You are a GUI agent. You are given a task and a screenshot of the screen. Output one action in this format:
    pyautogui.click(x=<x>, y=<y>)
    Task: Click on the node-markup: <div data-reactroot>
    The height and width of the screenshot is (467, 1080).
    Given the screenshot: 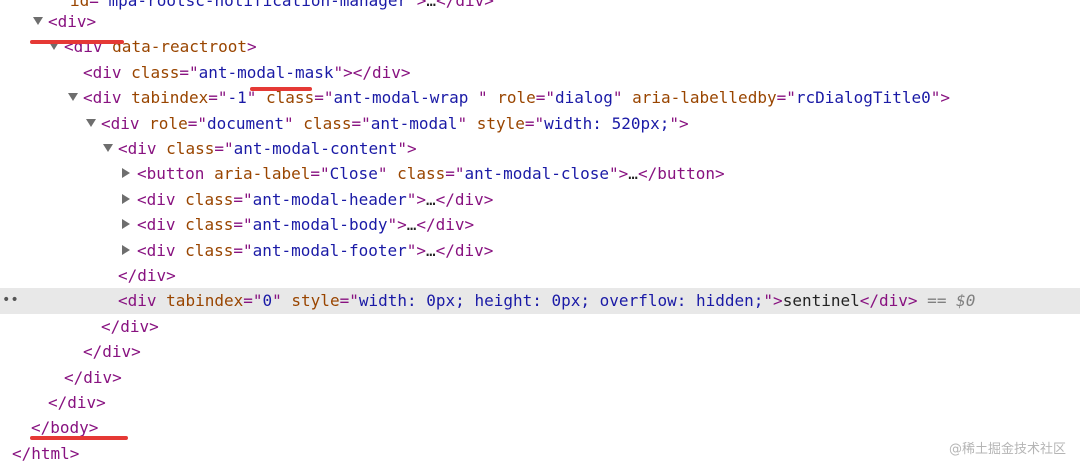 What is the action you would take?
    pyautogui.click(x=160, y=46)
    